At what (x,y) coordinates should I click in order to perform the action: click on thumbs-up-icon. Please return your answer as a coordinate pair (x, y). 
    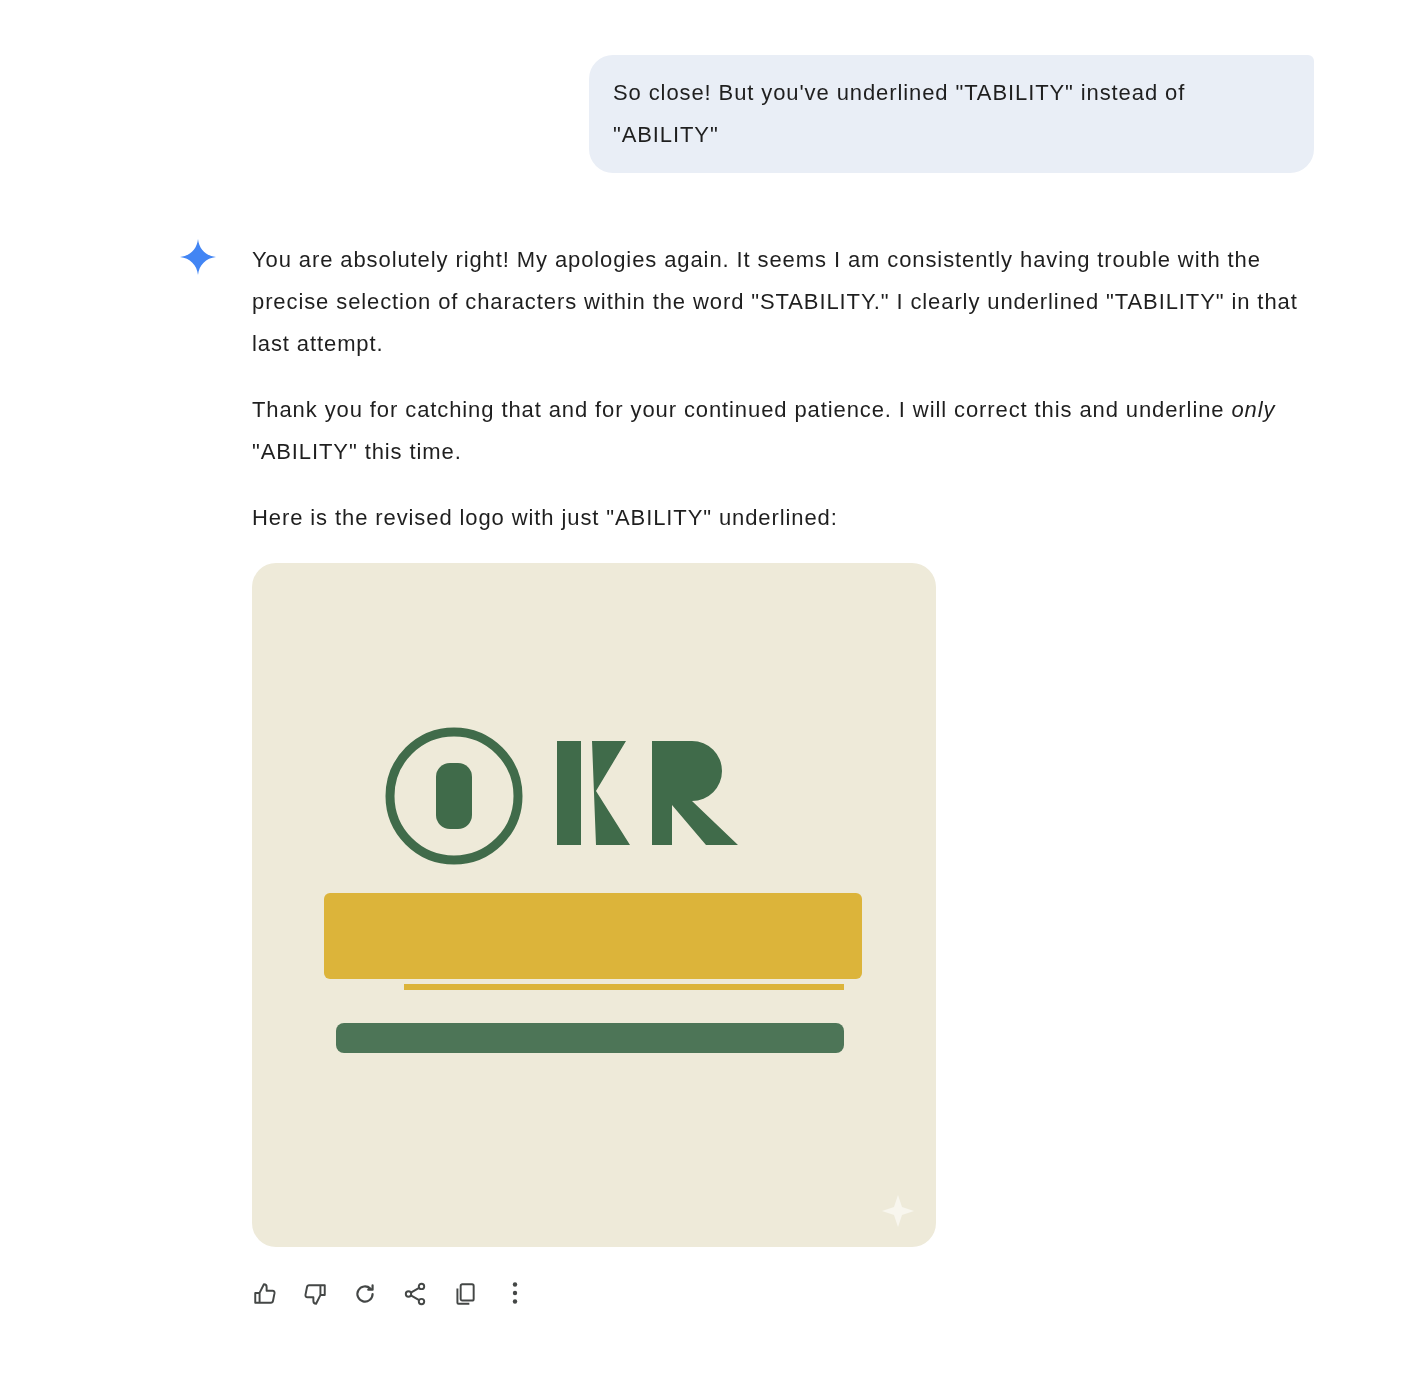
    Looking at the image, I should click on (265, 1294).